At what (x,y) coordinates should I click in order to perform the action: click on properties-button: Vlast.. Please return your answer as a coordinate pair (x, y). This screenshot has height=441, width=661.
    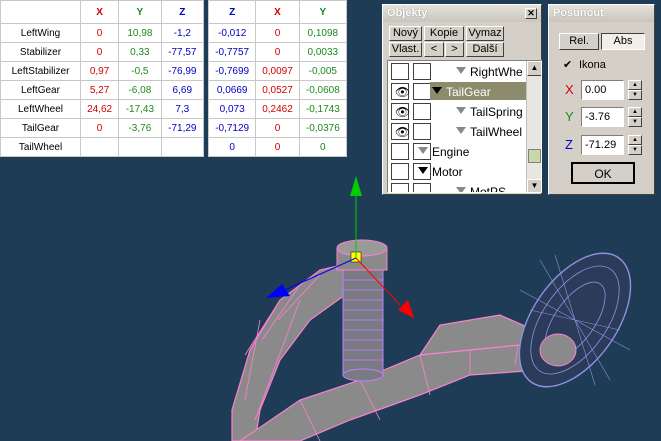
    Looking at the image, I should click on (405, 49).